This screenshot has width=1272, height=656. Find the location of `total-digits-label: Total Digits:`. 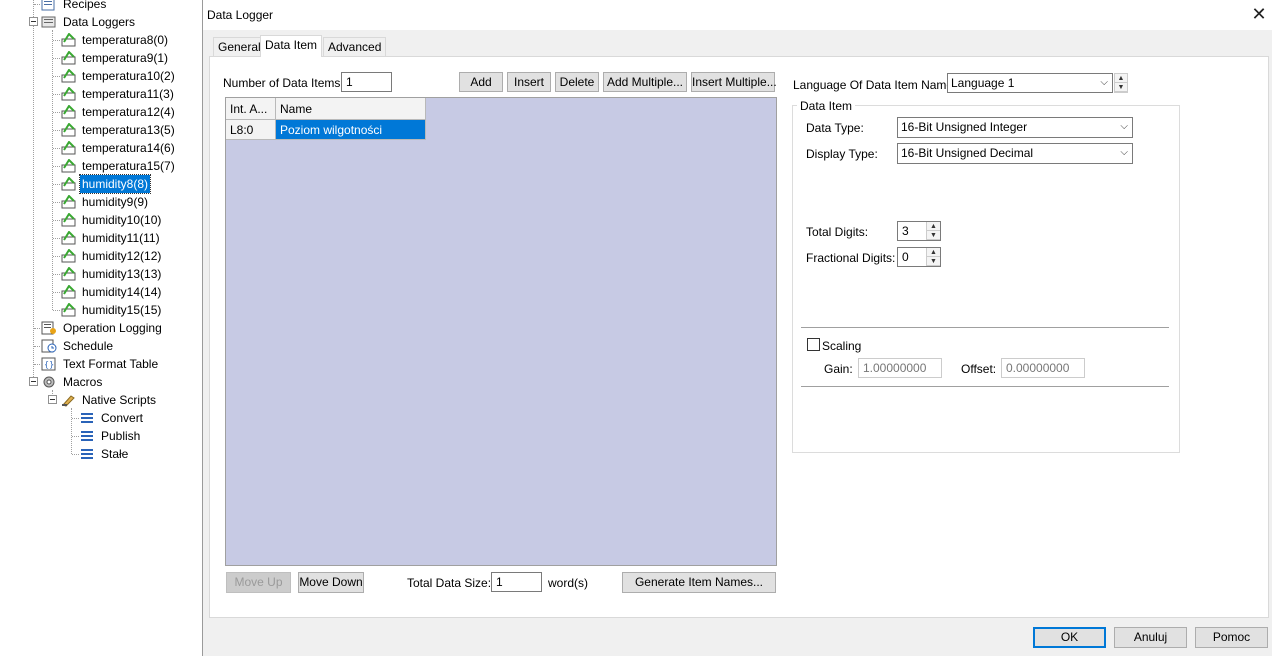

total-digits-label: Total Digits: is located at coordinates (837, 232).